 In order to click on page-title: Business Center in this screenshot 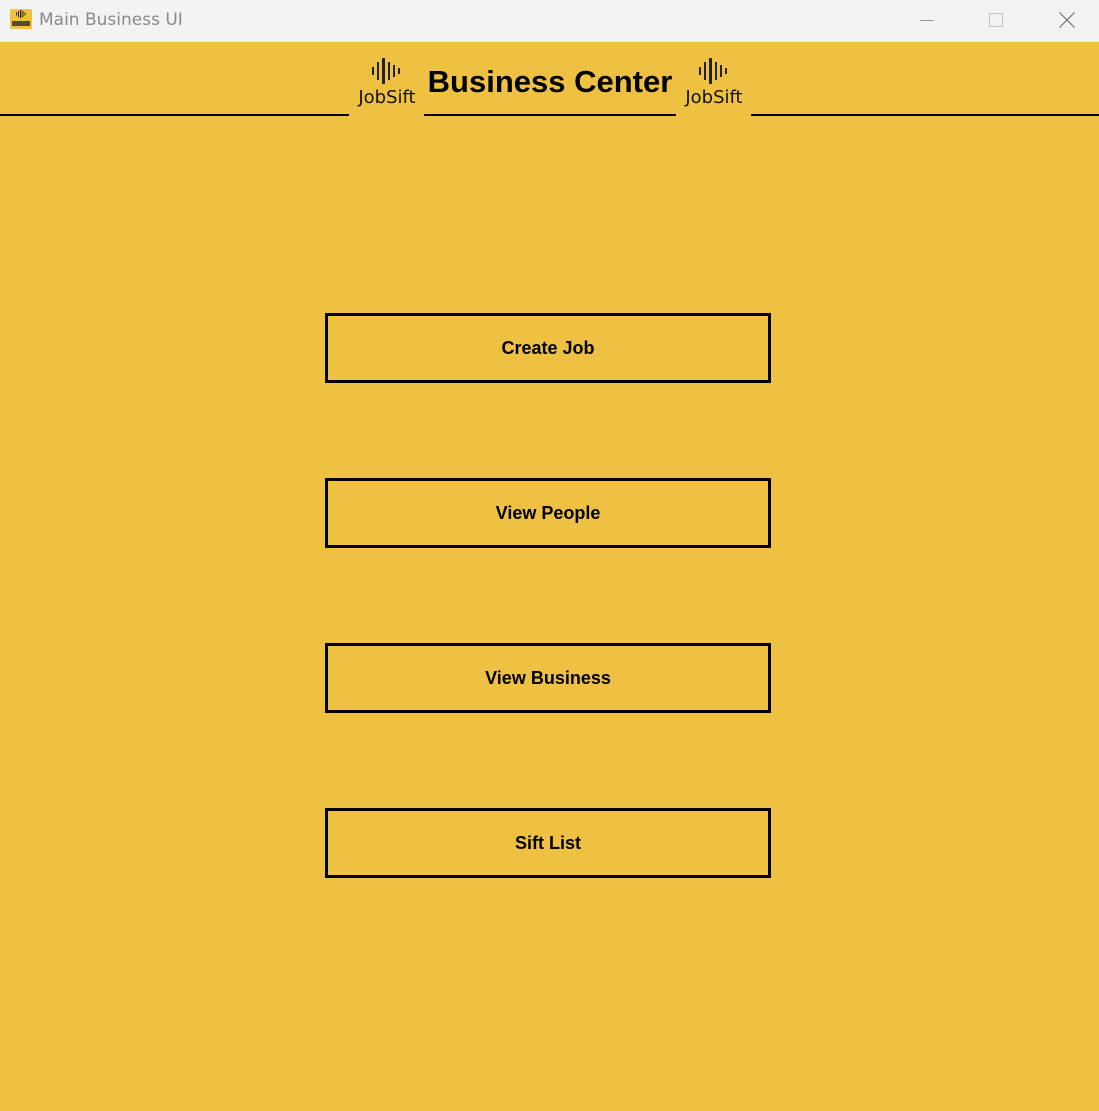, I will do `click(550, 81)`.